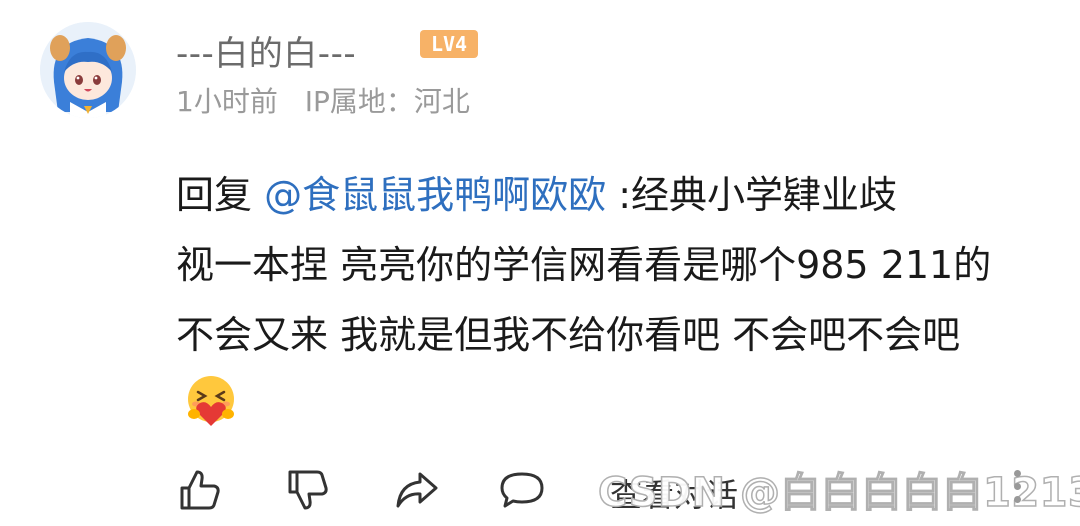 The width and height of the screenshot is (1080, 526). I want to click on comment-meta: 1小时前 IP属地：河北, so click(332, 100).